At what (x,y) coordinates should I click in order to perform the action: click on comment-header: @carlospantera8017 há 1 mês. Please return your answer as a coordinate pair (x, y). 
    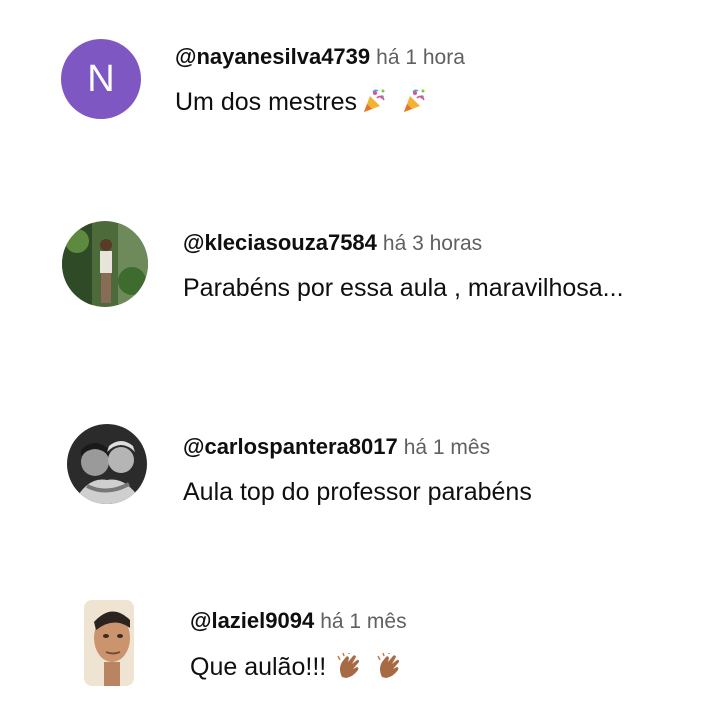
    Looking at the image, I should click on (336, 447).